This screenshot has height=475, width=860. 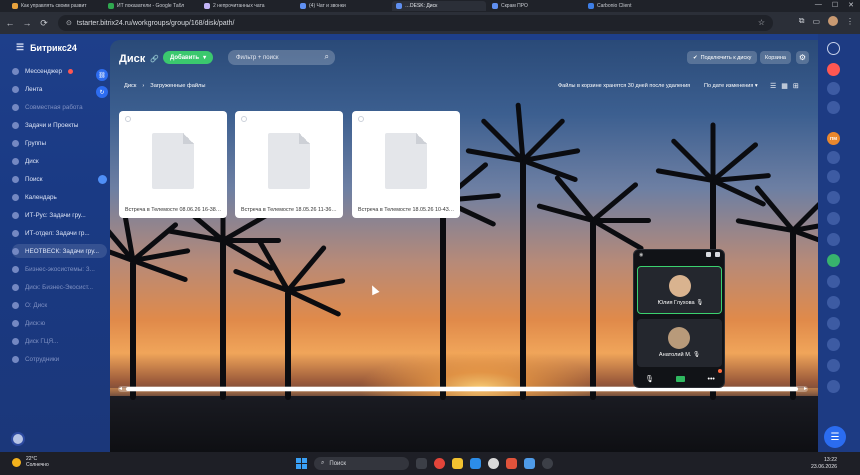 I want to click on brand: ☰ Битрикс24, so click(x=46, y=47).